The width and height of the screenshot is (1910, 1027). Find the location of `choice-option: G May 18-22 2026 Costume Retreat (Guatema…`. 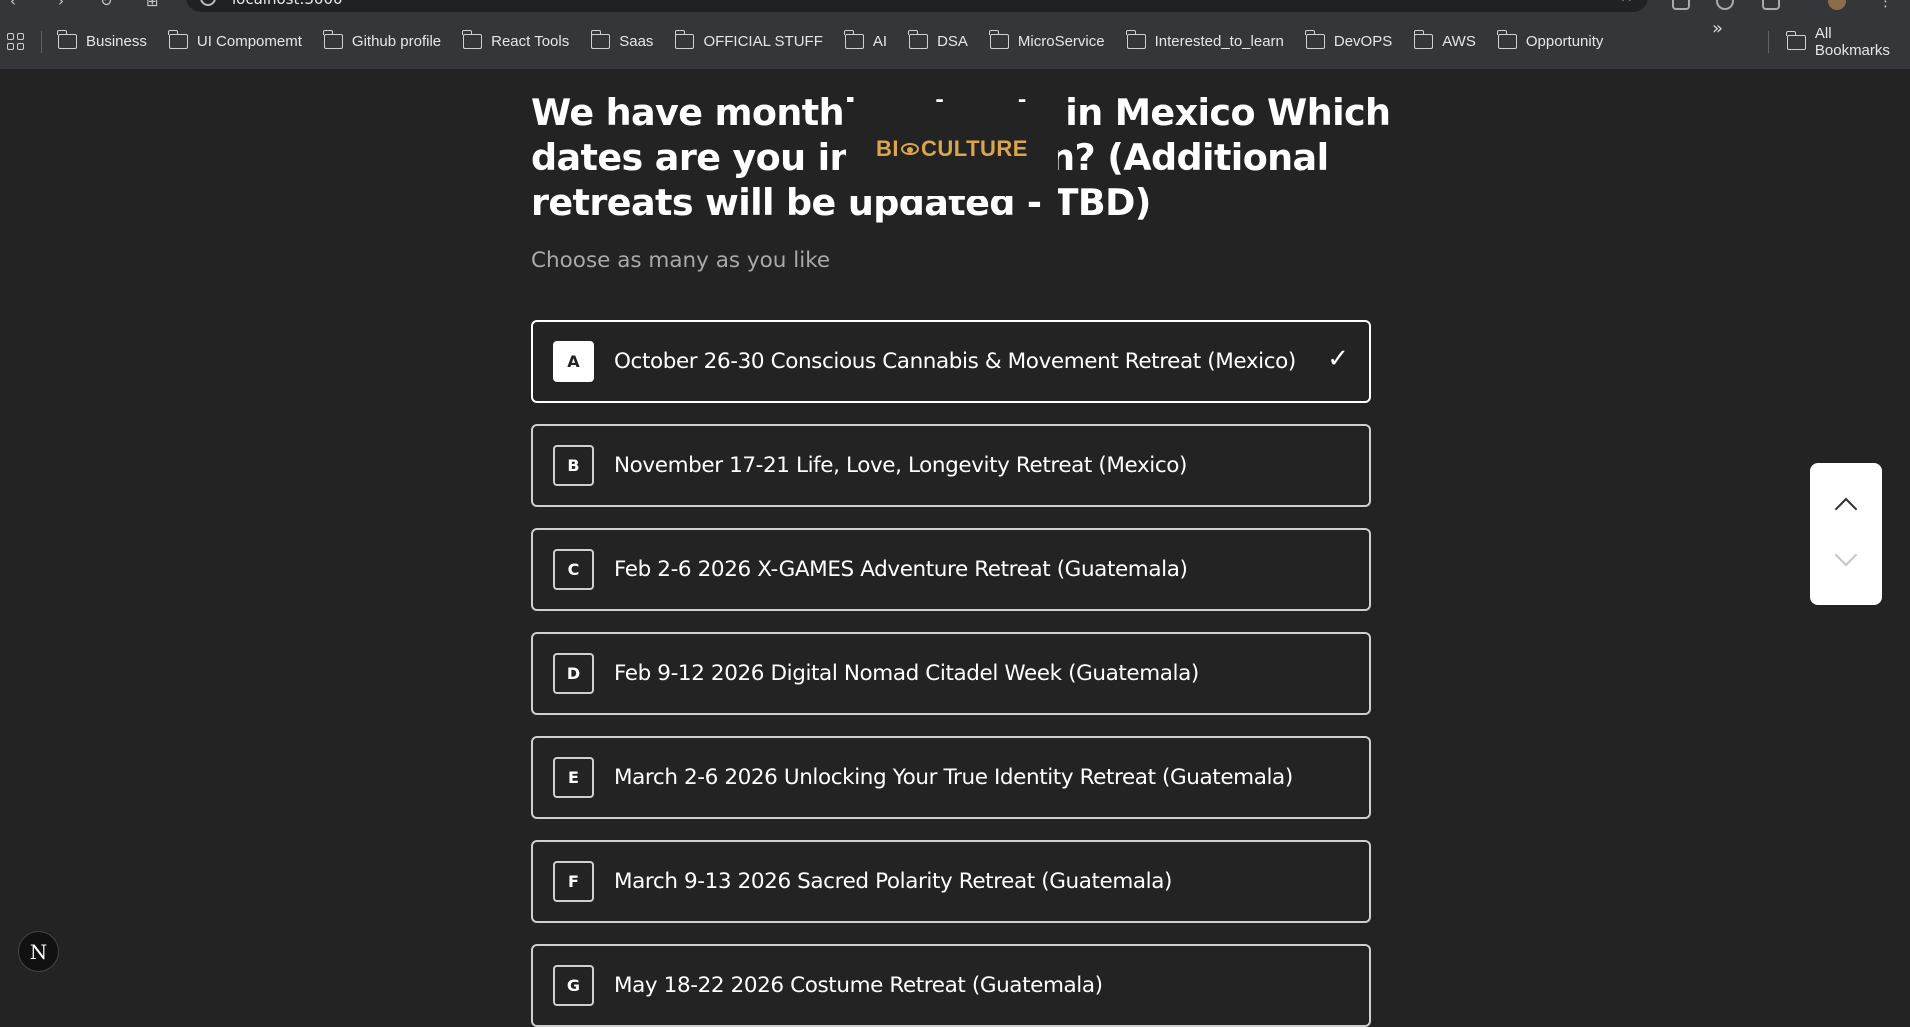

choice-option: G May 18-22 2026 Costume Retreat (Guatema… is located at coordinates (951, 985).